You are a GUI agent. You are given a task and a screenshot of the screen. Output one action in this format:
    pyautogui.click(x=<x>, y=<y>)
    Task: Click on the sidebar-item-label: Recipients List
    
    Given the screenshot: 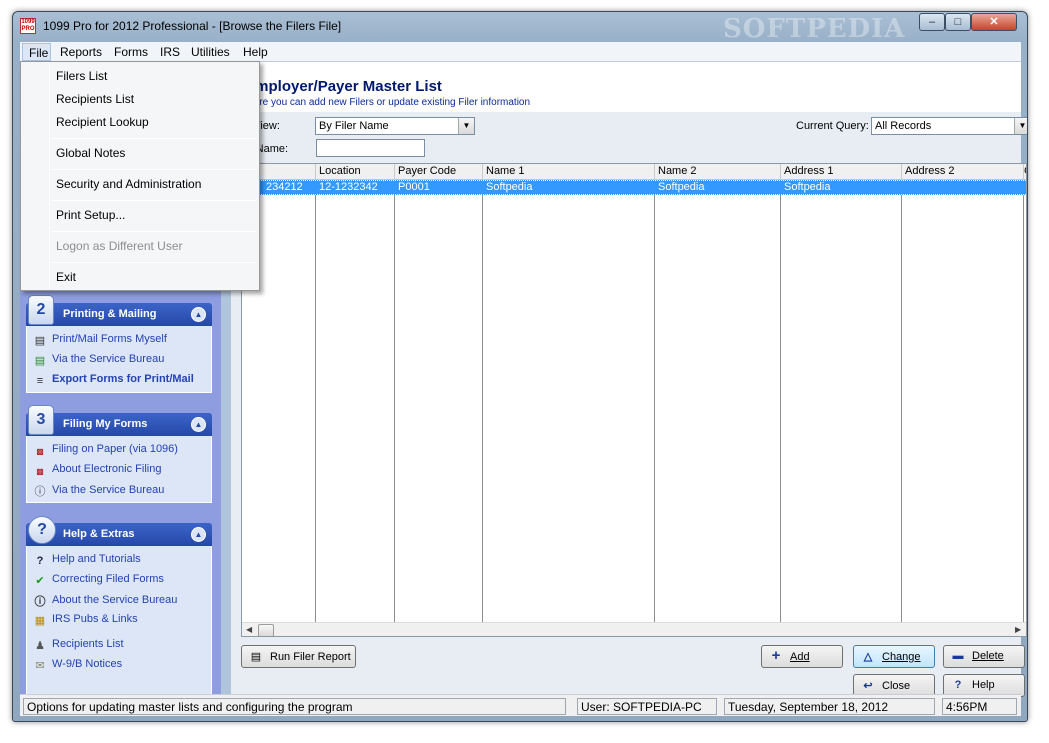 What is the action you would take?
    pyautogui.click(x=88, y=644)
    